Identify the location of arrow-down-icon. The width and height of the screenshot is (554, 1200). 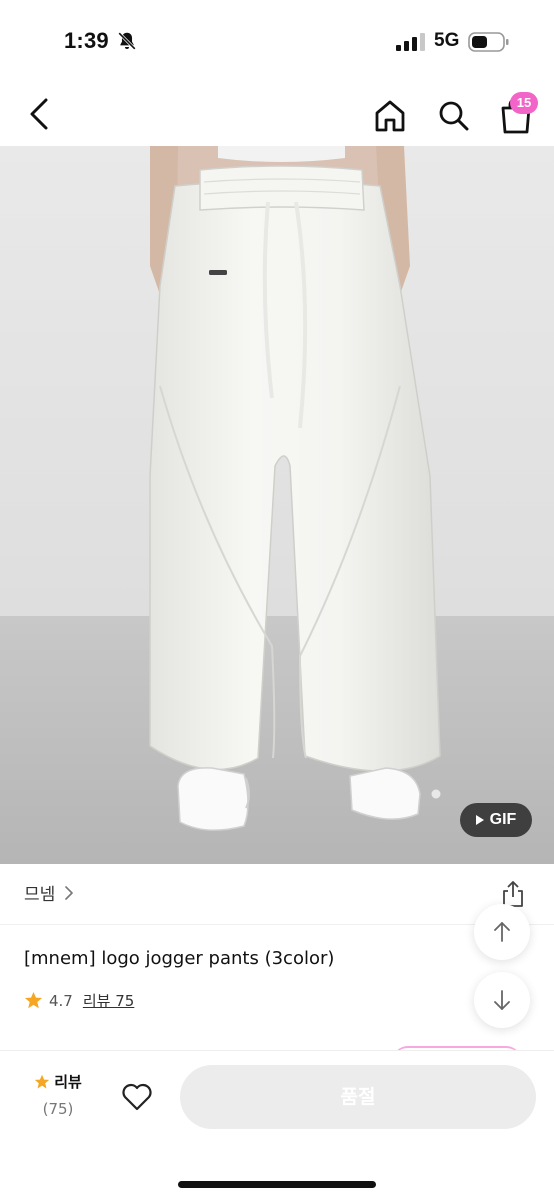
(502, 1000).